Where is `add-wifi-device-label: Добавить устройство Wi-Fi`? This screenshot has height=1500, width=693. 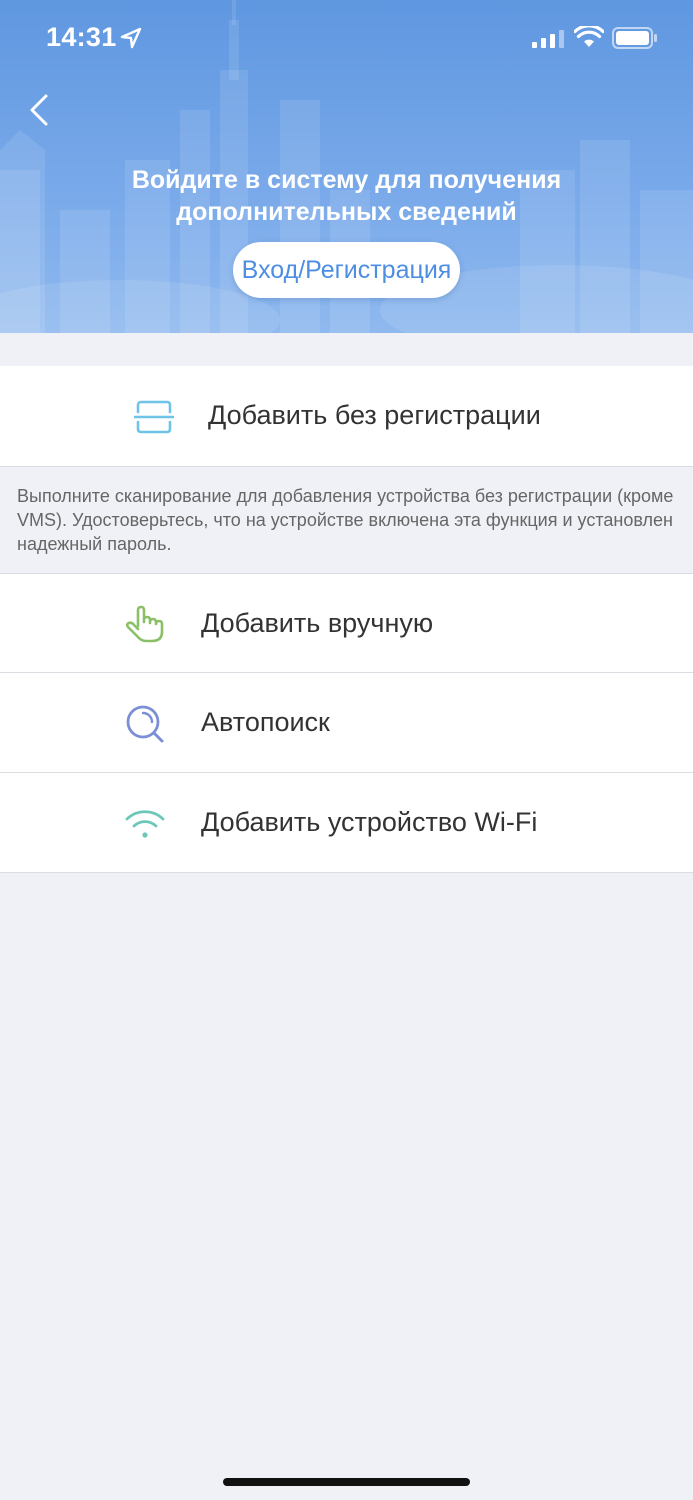 add-wifi-device-label: Добавить устройство Wi-Fi is located at coordinates (369, 822).